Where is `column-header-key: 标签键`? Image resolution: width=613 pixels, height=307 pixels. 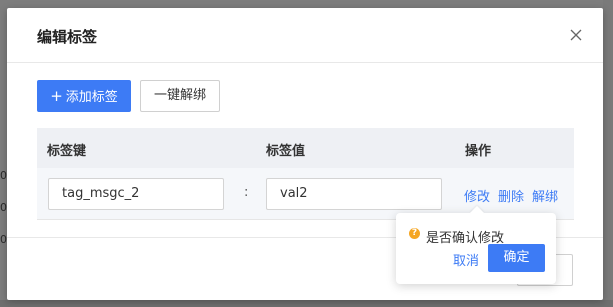 column-header-key: 标签键 is located at coordinates (67, 151).